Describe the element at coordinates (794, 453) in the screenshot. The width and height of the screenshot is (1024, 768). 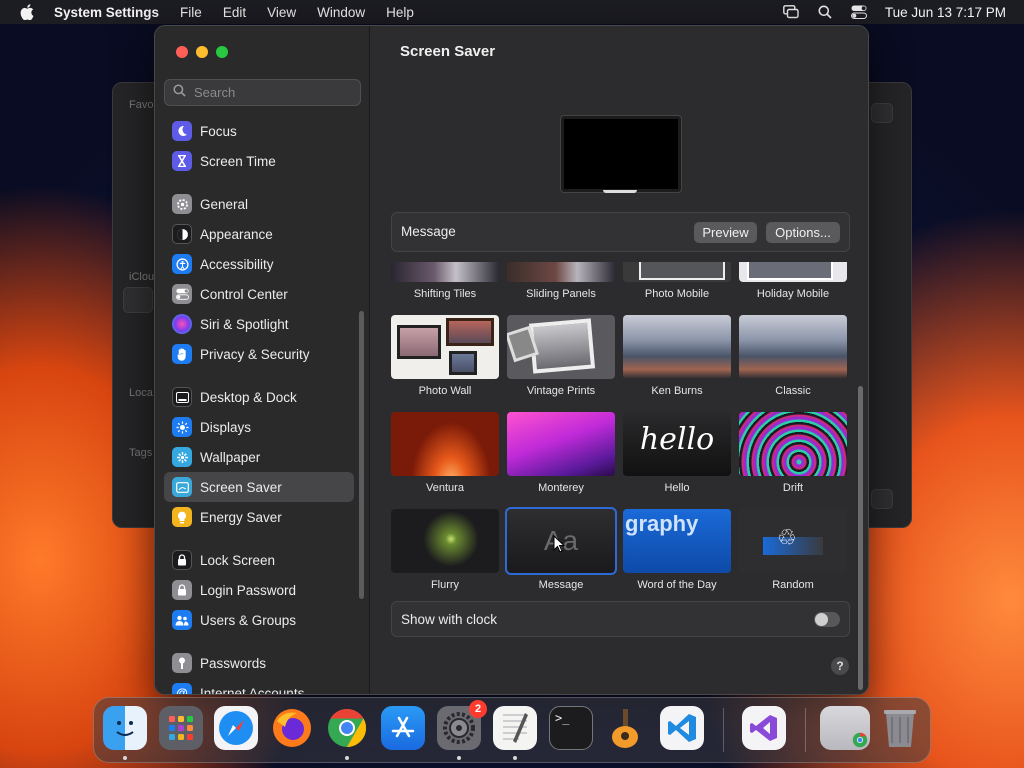
I see `saver-tile-drift: Drift` at that location.